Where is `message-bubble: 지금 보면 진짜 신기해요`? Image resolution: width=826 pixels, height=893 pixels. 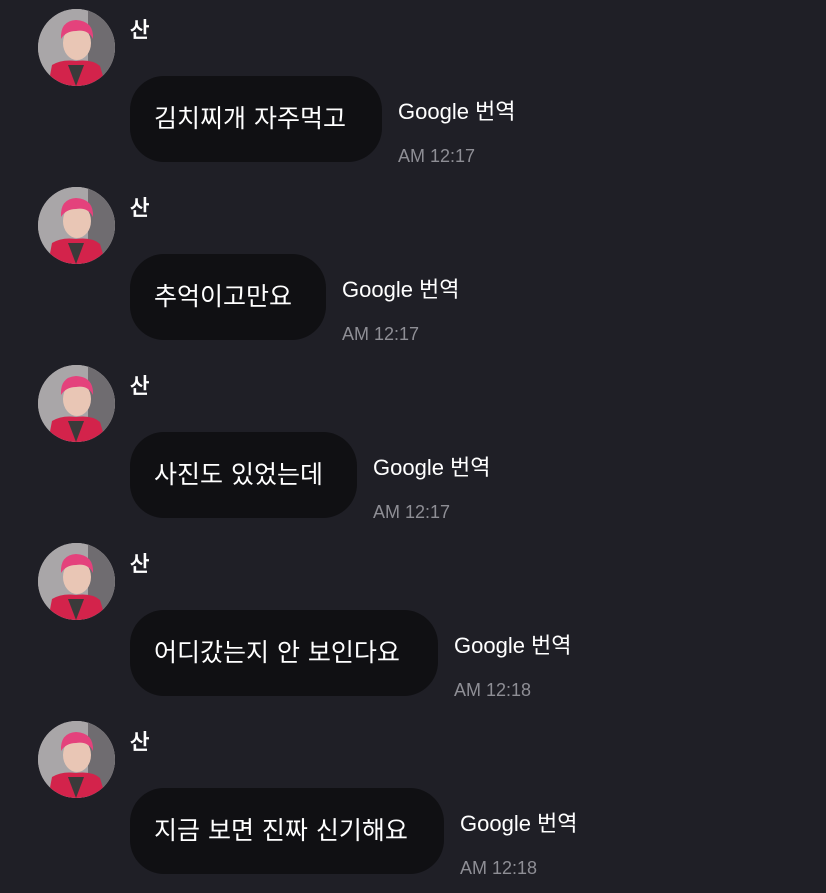
message-bubble: 지금 보면 진짜 신기해요 is located at coordinates (287, 831).